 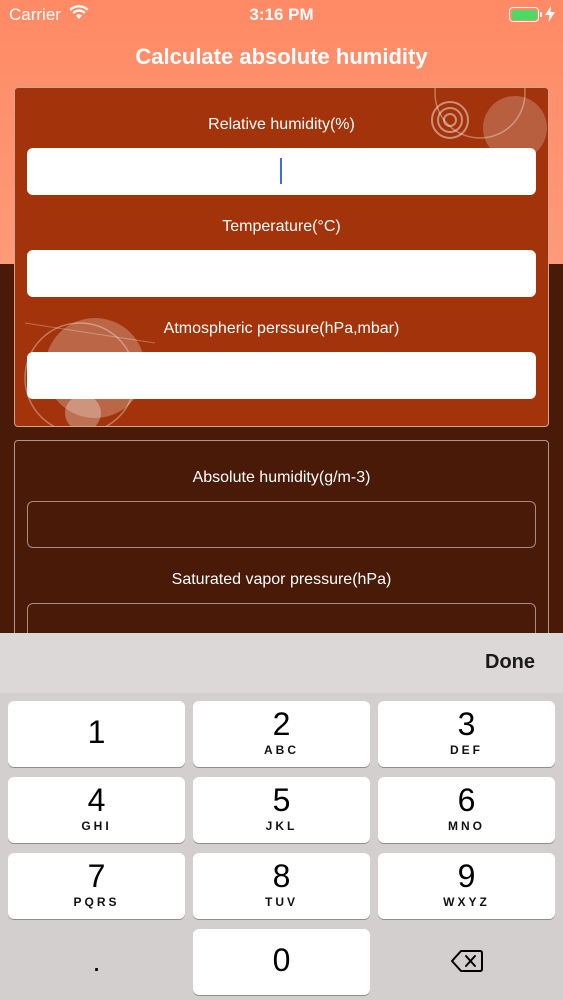 I want to click on atmospheric-pressure-input, so click(x=281, y=375).